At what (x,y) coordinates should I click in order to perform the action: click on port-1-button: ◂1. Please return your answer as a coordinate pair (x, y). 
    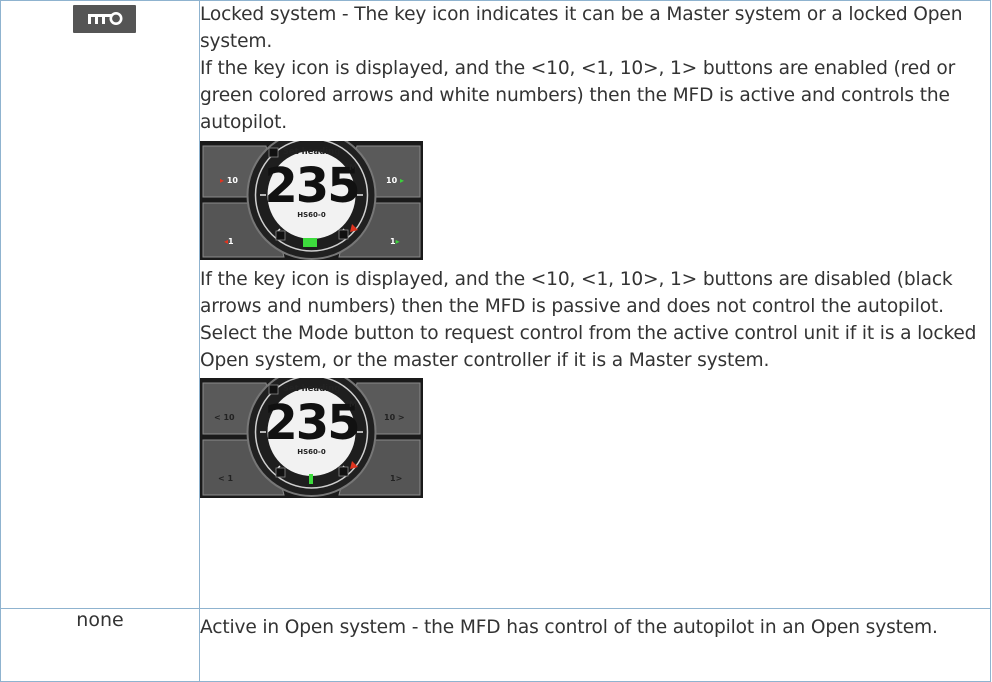
    Looking at the image, I should click on (229, 242).